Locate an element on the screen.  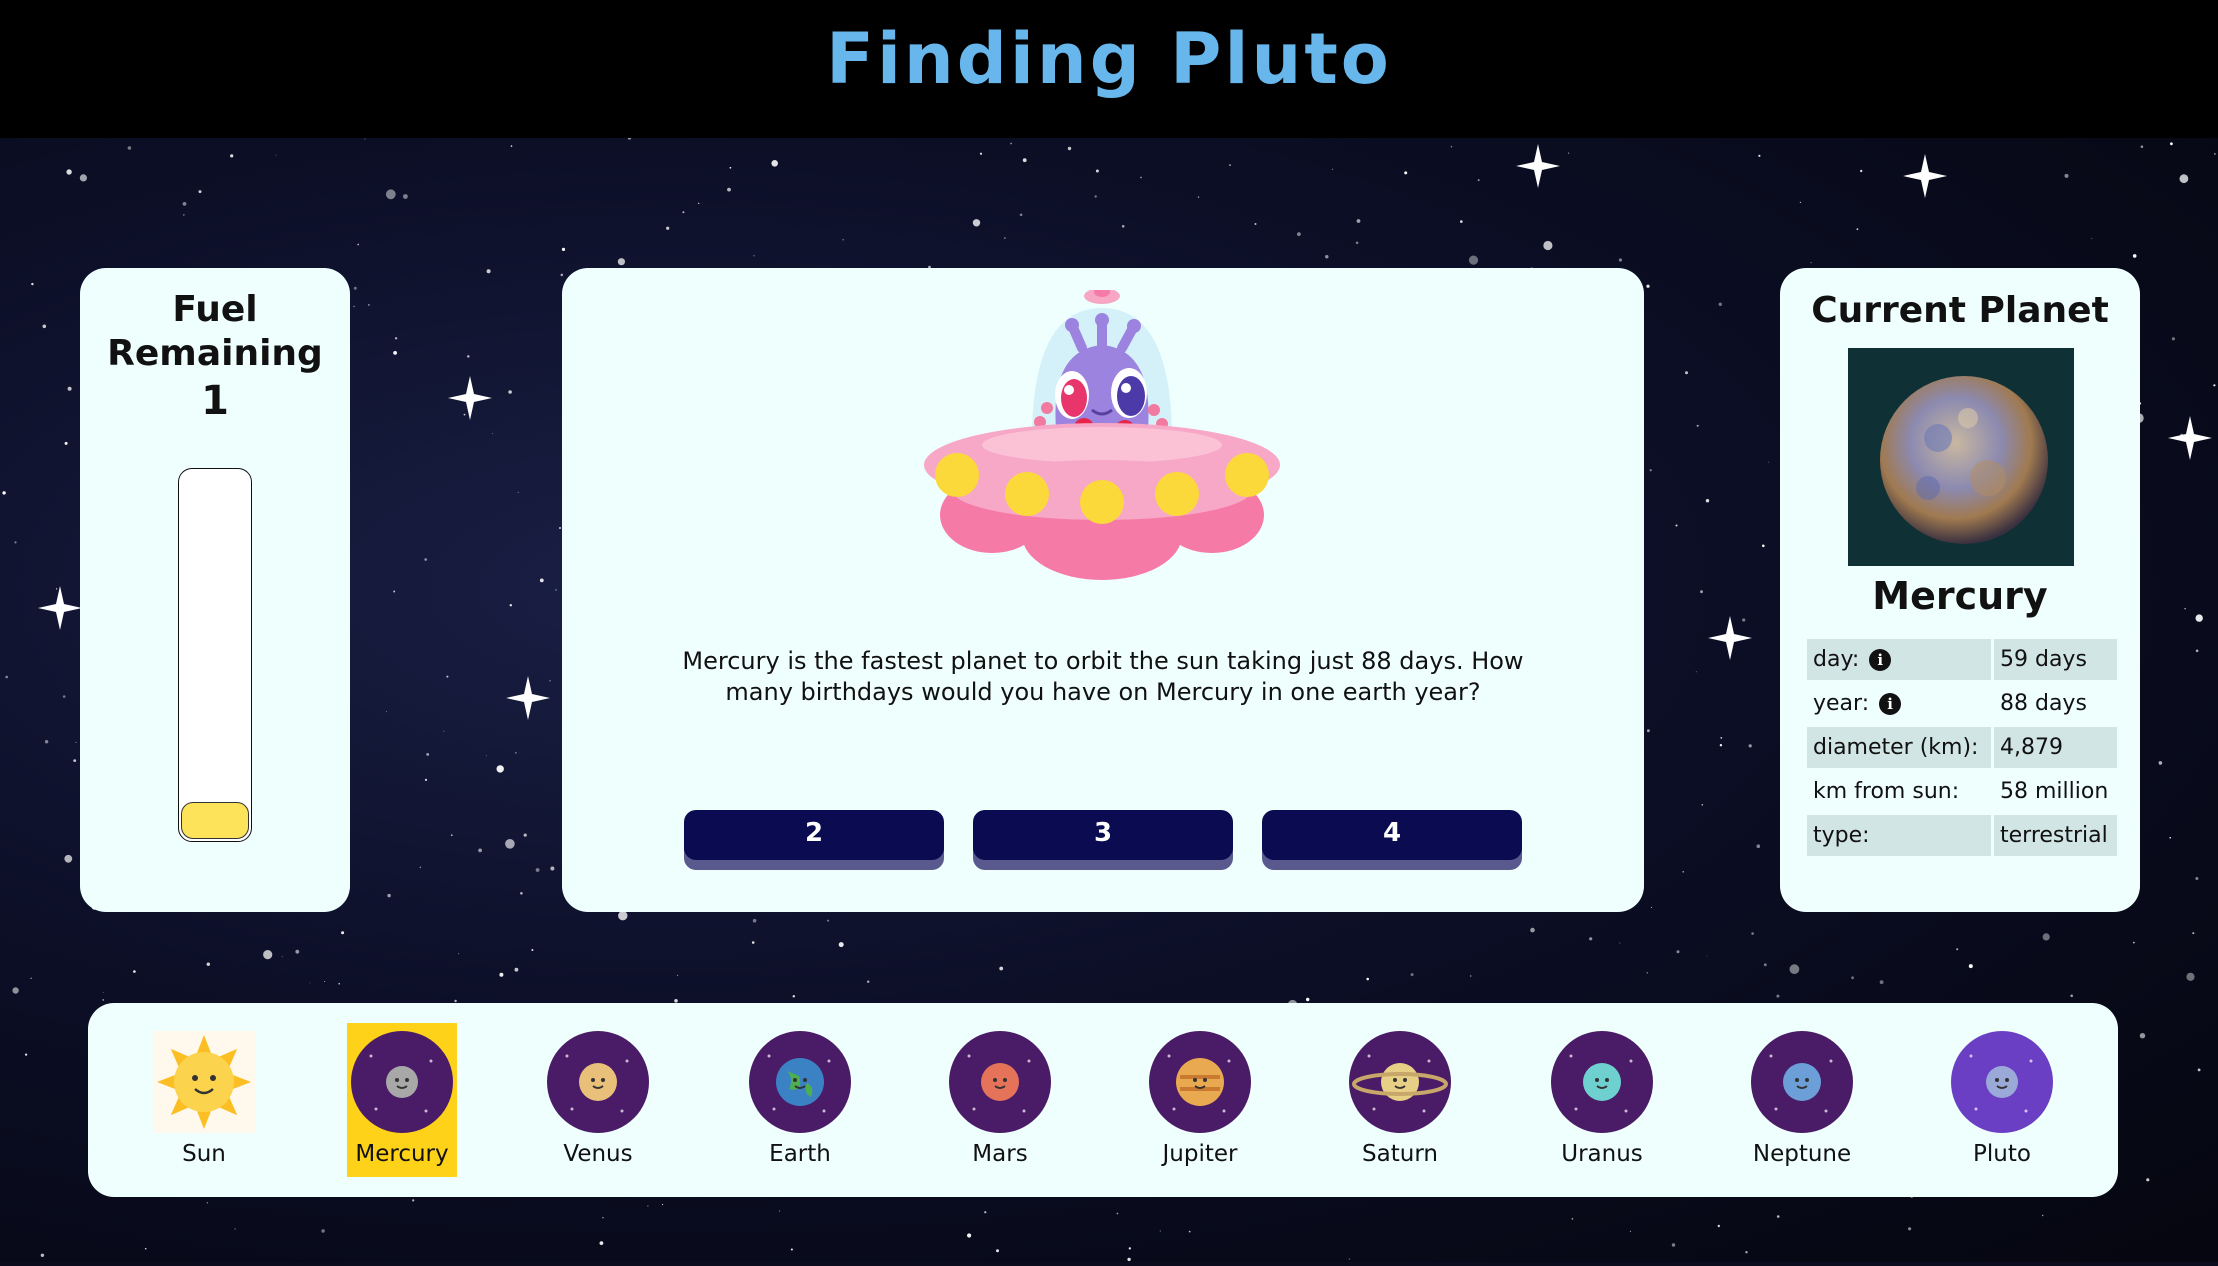
mercury-icon is located at coordinates (402, 1082).